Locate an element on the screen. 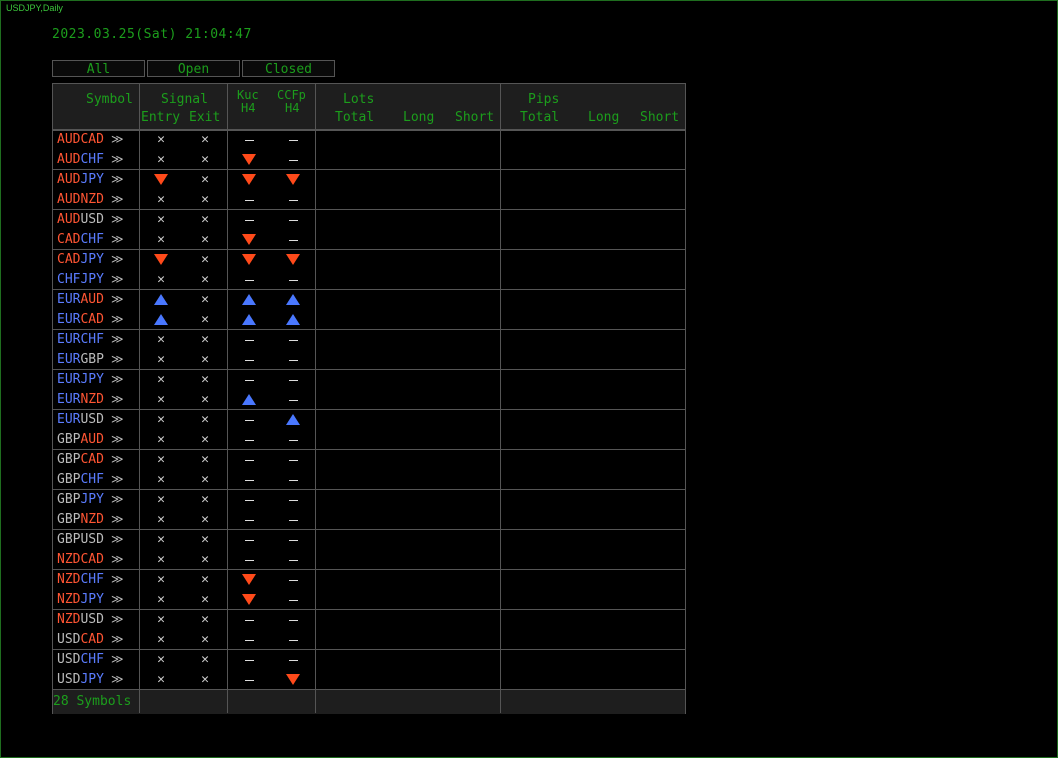 The width and height of the screenshot is (1058, 758). table-row: GBPCAD ≫ ✕ ✕ is located at coordinates (369, 460).